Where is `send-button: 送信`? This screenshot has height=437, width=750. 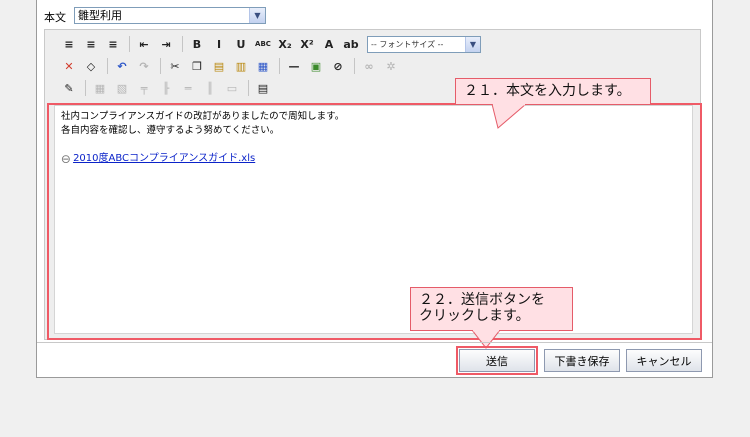
send-button: 送信 is located at coordinates (497, 360).